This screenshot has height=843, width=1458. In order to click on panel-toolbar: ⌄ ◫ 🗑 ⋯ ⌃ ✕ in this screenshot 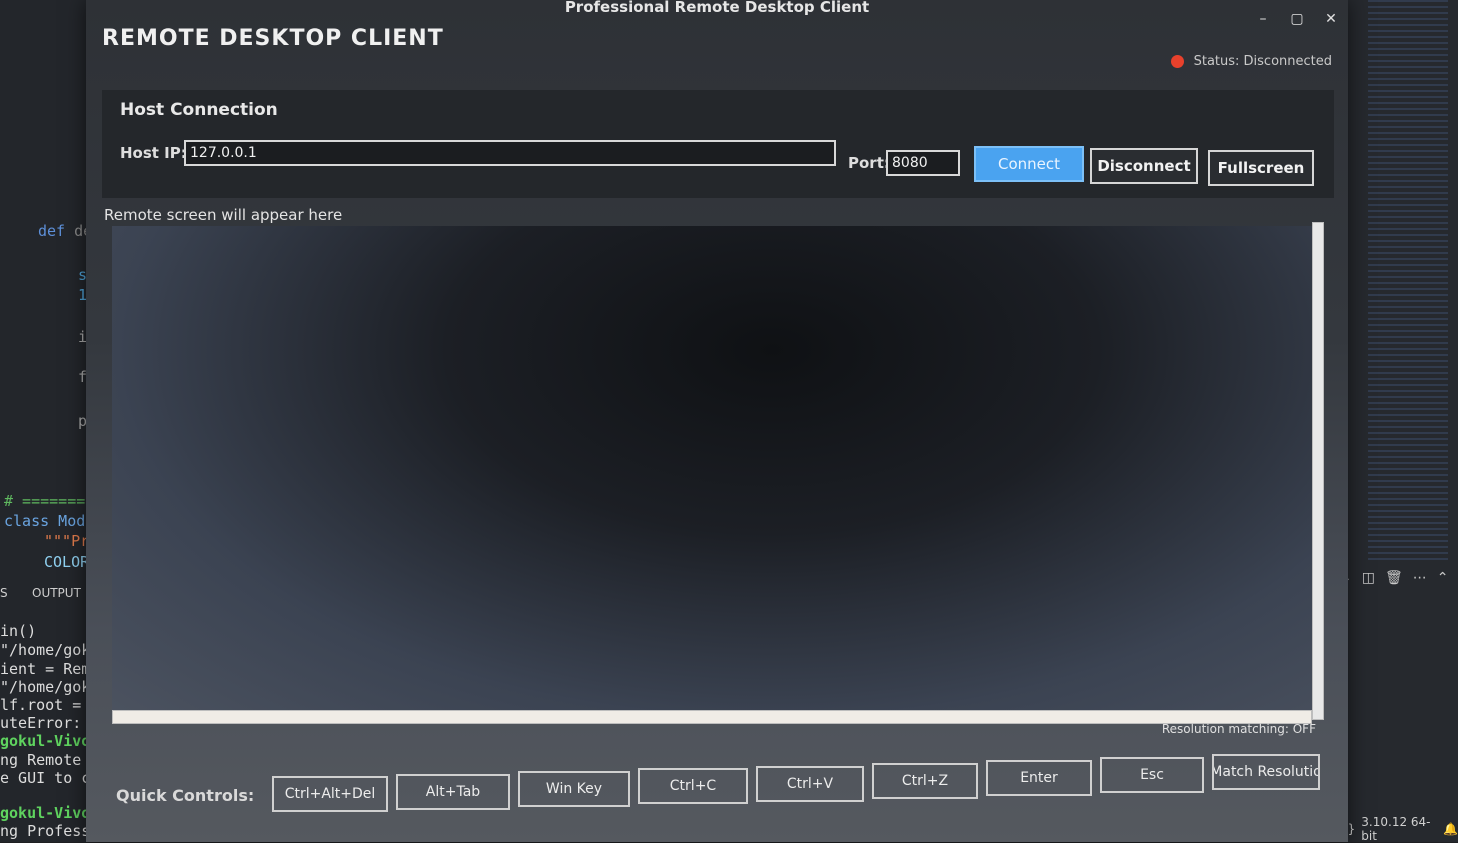, I will do `click(1399, 578)`.